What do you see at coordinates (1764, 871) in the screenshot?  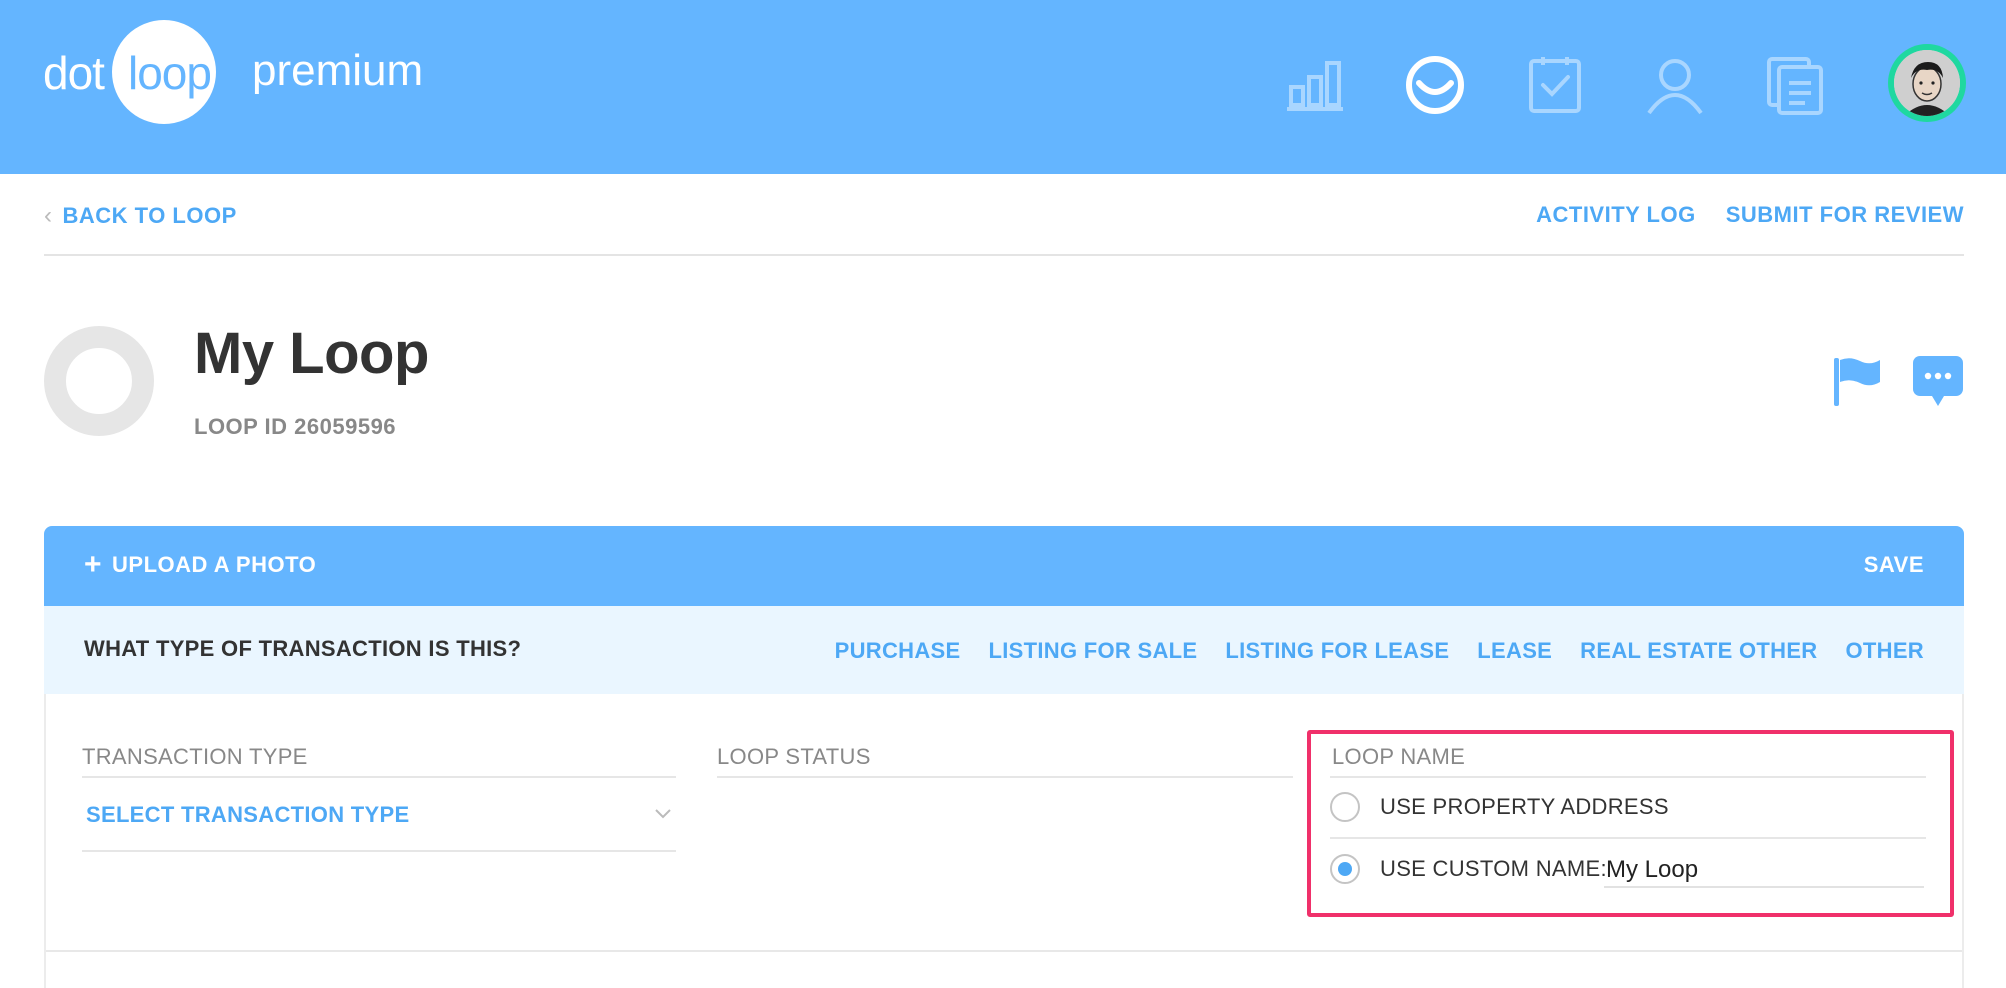 I see `custom-name-input` at bounding box center [1764, 871].